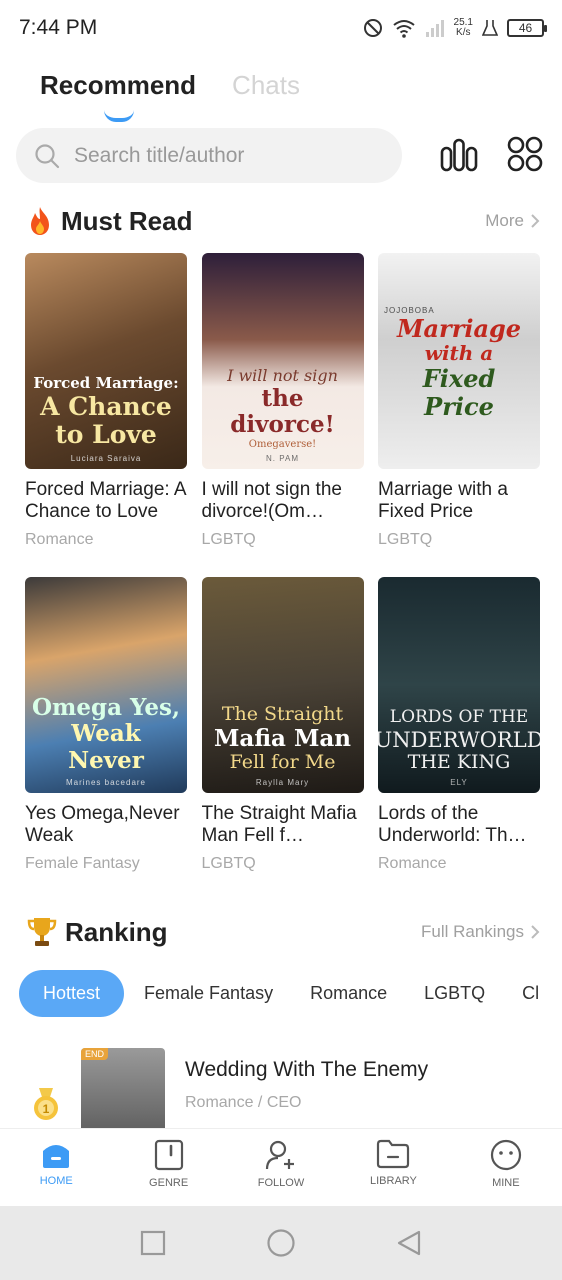  I want to click on tab-indicator, so click(119, 116).